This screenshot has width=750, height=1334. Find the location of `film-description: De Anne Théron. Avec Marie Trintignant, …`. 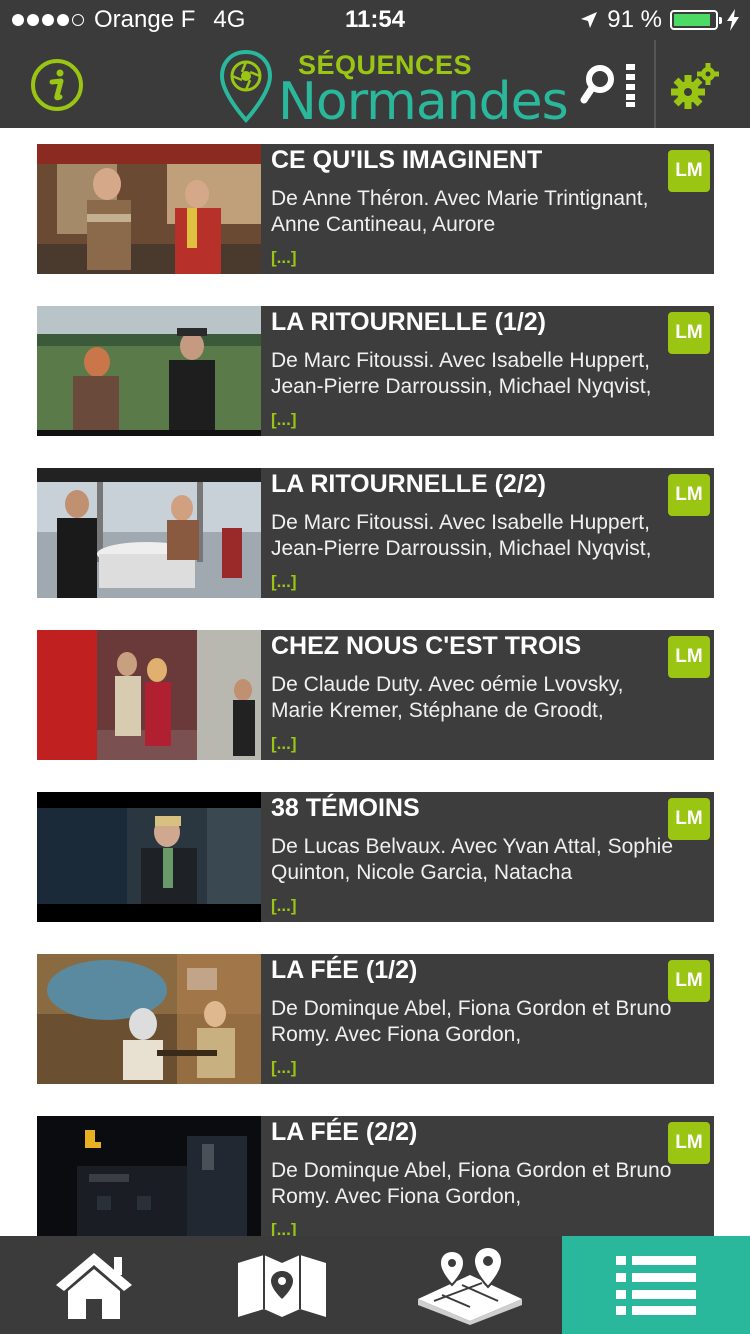

film-description: De Anne Théron. Avec Marie Trintignant, … is located at coordinates (460, 211).